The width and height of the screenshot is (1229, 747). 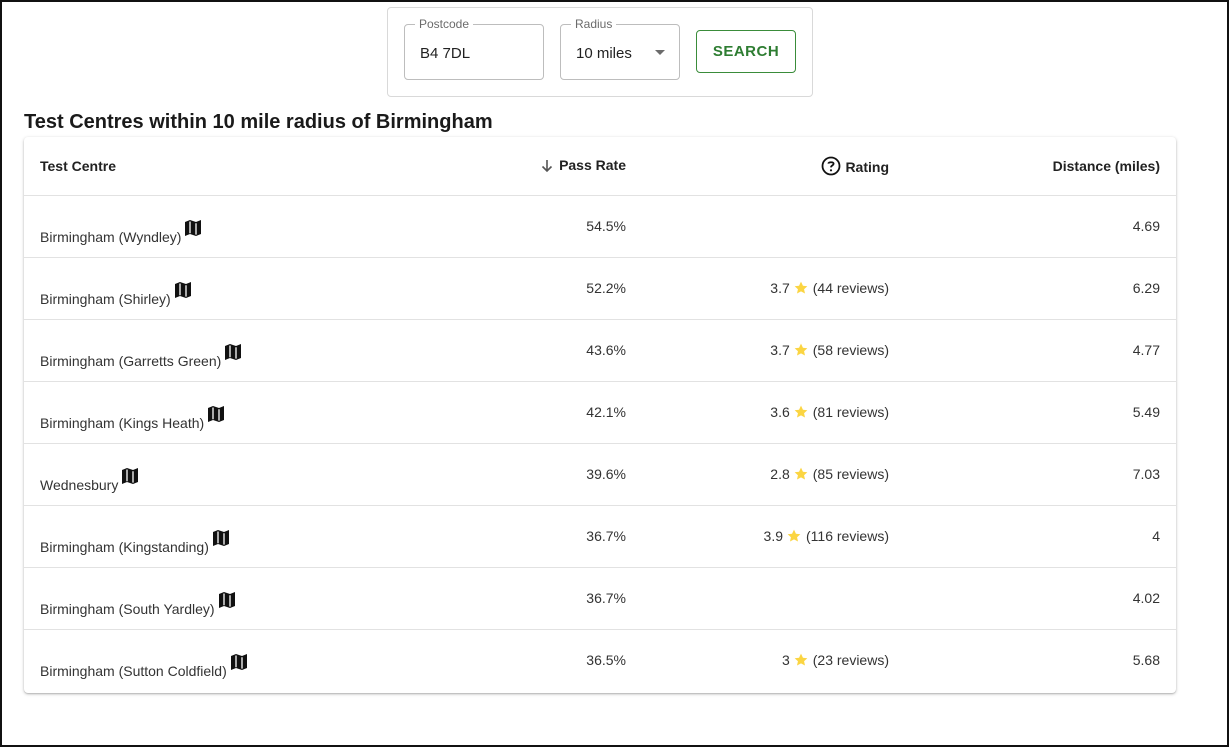 What do you see at coordinates (850, 660) in the screenshot?
I see `review-count: (23 reviews)` at bounding box center [850, 660].